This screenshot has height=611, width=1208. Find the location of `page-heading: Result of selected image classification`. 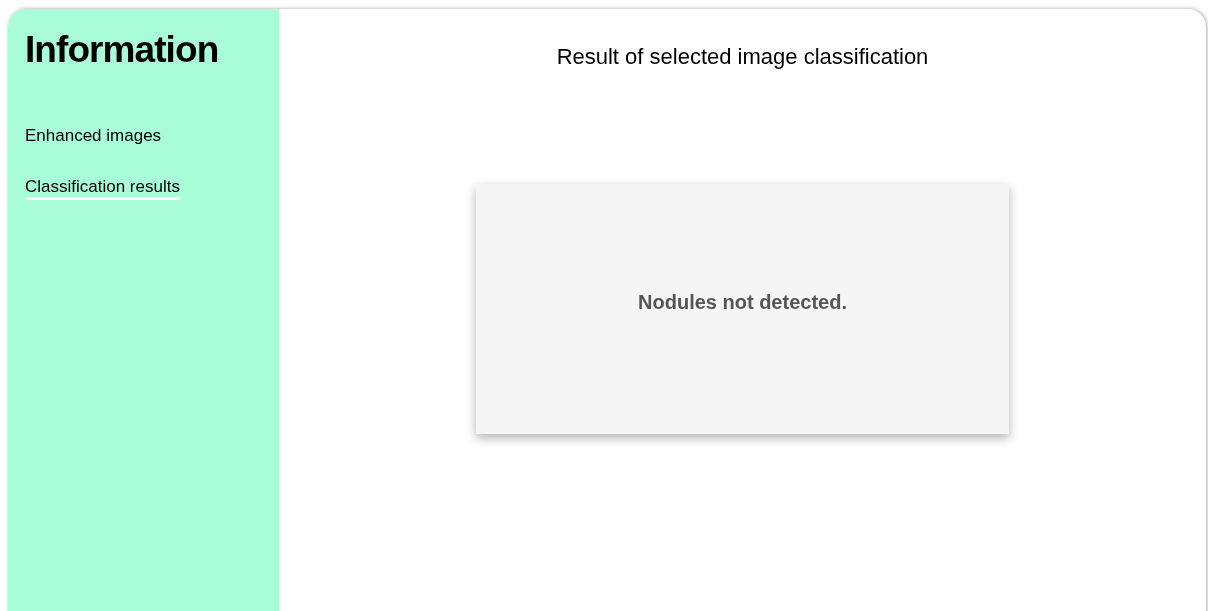

page-heading: Result of selected image classification is located at coordinates (742, 57).